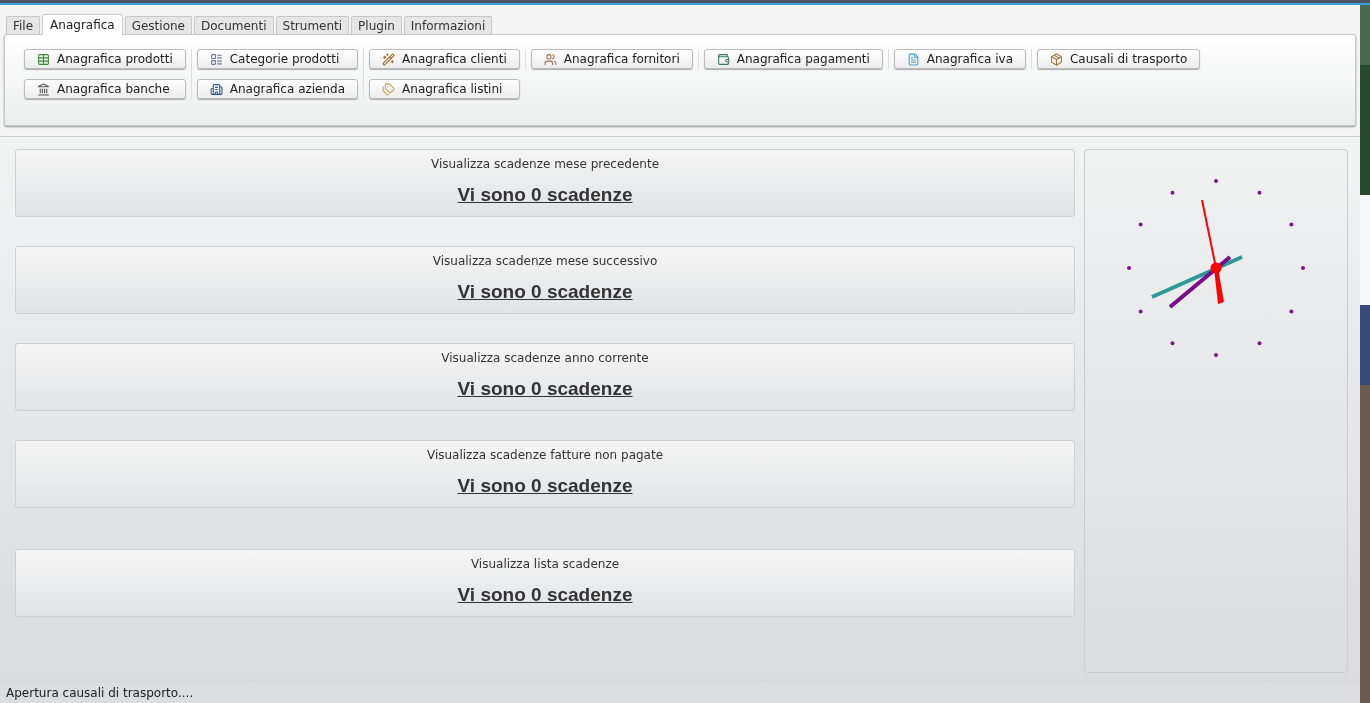 The width and height of the screenshot is (1370, 703). What do you see at coordinates (105, 89) in the screenshot?
I see `ribbon-button: Anagrafica banche` at bounding box center [105, 89].